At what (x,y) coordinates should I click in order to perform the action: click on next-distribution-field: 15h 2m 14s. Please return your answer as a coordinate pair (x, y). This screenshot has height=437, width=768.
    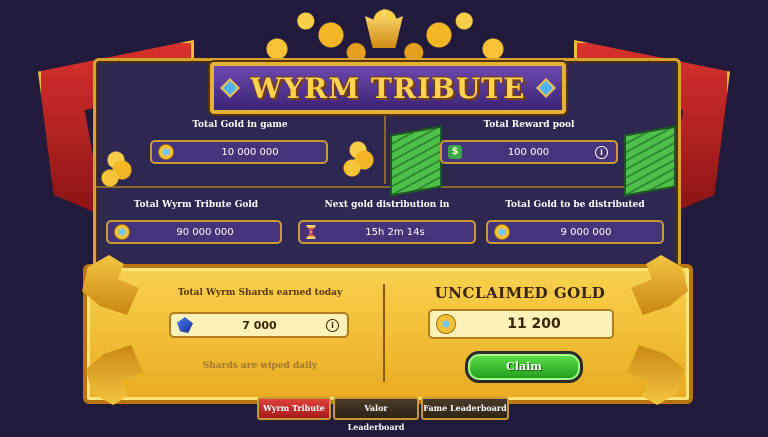
    Looking at the image, I should click on (387, 232).